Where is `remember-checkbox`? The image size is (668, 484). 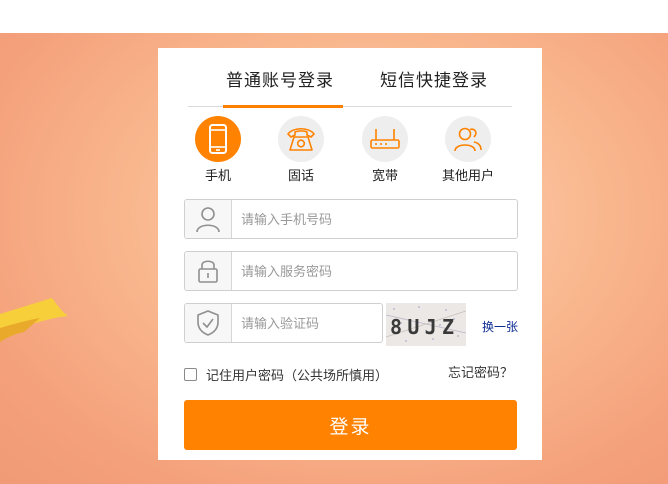 remember-checkbox is located at coordinates (190, 374).